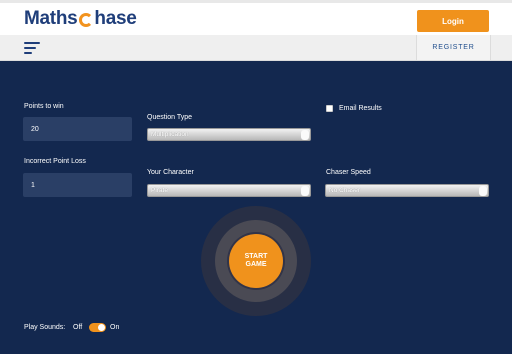 Image resolution: width=512 pixels, height=354 pixels. I want to click on sounds-off-label: Off, so click(78, 327).